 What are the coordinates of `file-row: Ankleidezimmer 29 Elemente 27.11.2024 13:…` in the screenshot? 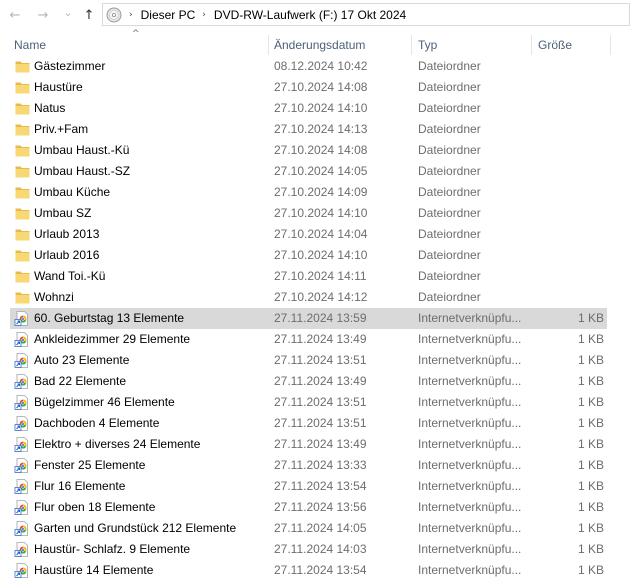 It's located at (308, 339).